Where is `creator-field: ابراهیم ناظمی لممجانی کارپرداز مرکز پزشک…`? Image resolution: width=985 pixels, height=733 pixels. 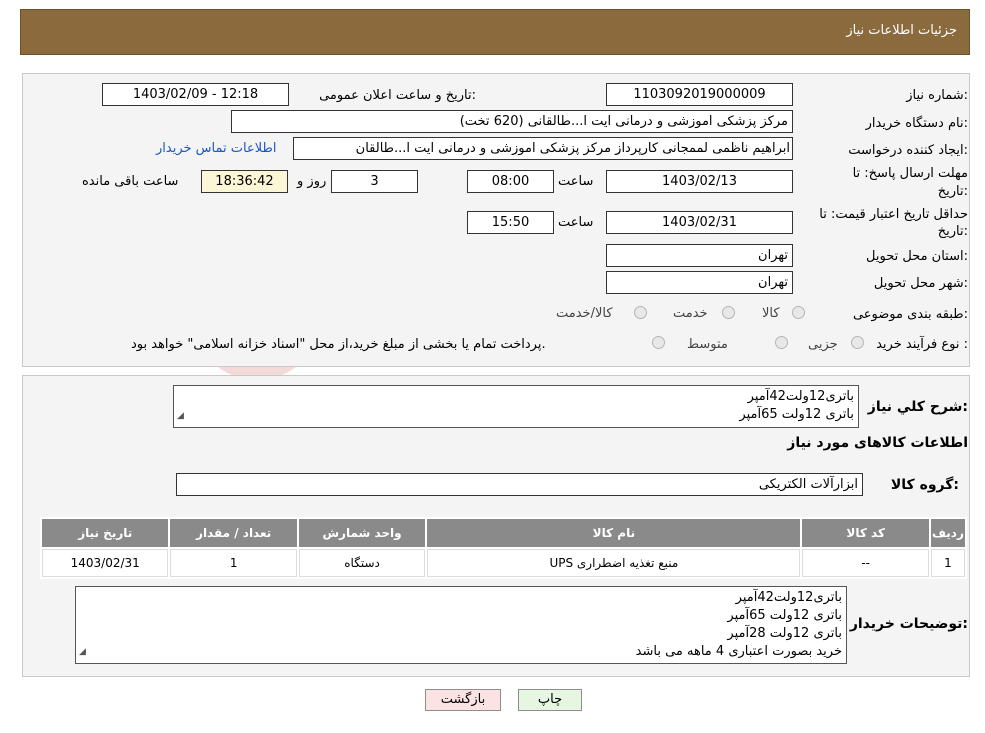
creator-field: ابراهیم ناظمی لممجانی کارپرداز مرکز پزشک… is located at coordinates (543, 148).